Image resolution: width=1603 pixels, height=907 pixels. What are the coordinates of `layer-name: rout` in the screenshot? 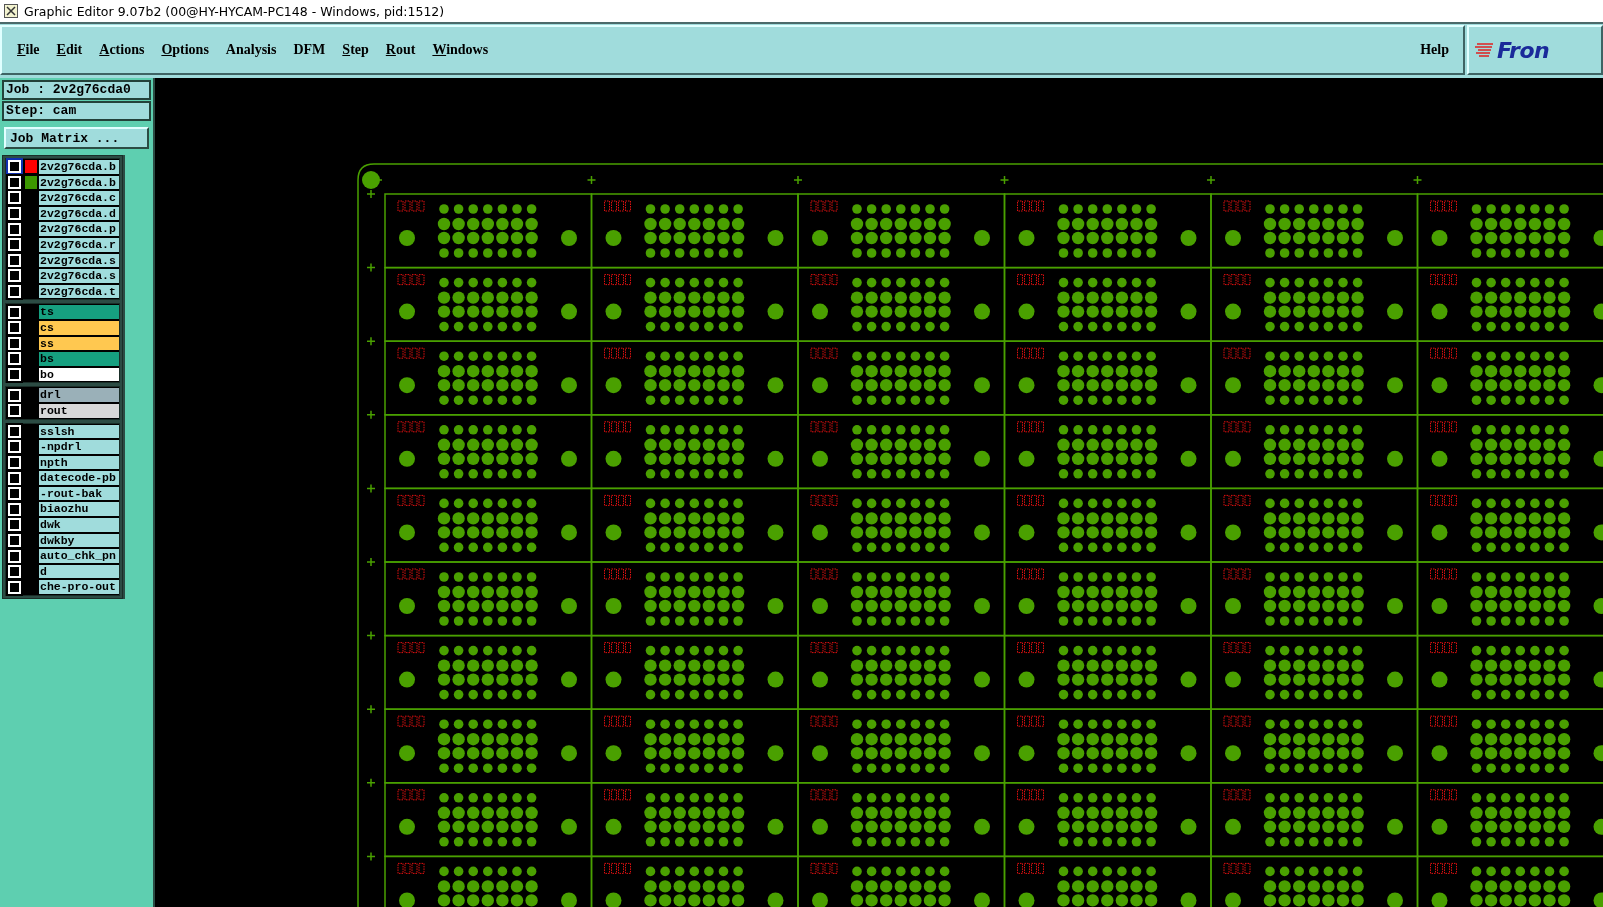 It's located at (79, 410).